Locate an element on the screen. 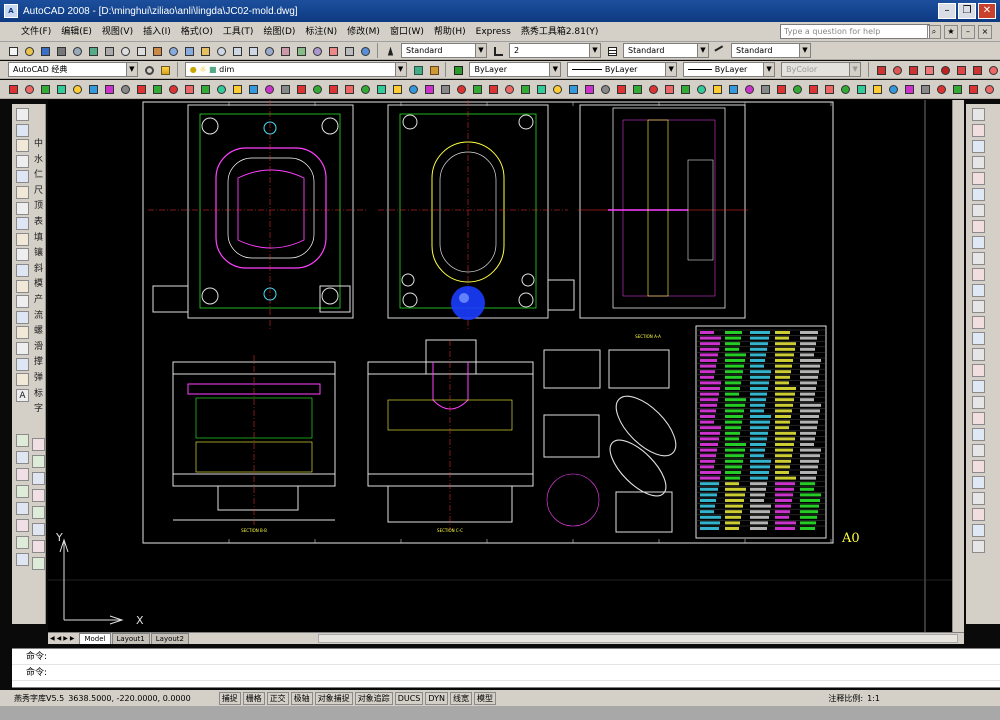  horizontal-scrollbar is located at coordinates (638, 638).